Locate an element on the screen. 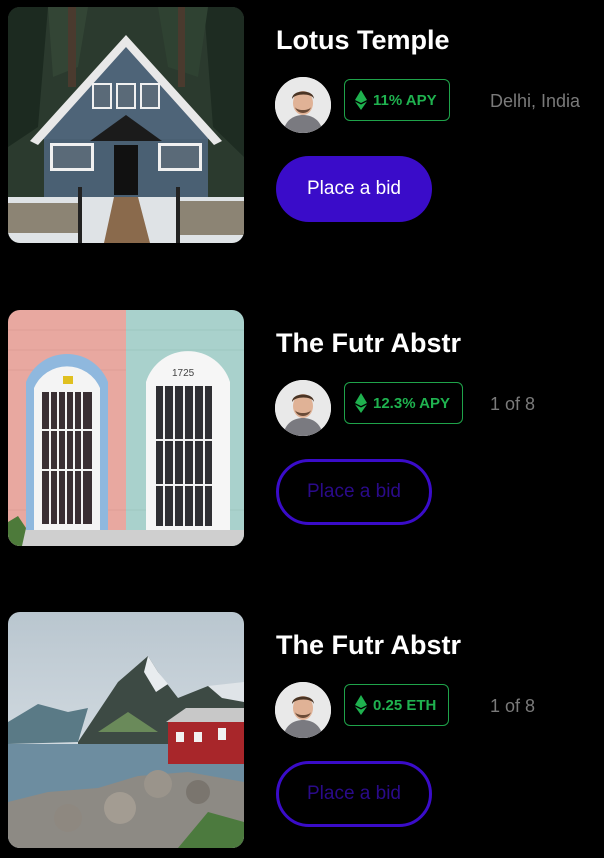 This screenshot has height=858, width=604. apy-badge: 12.3% APY is located at coordinates (403, 403).